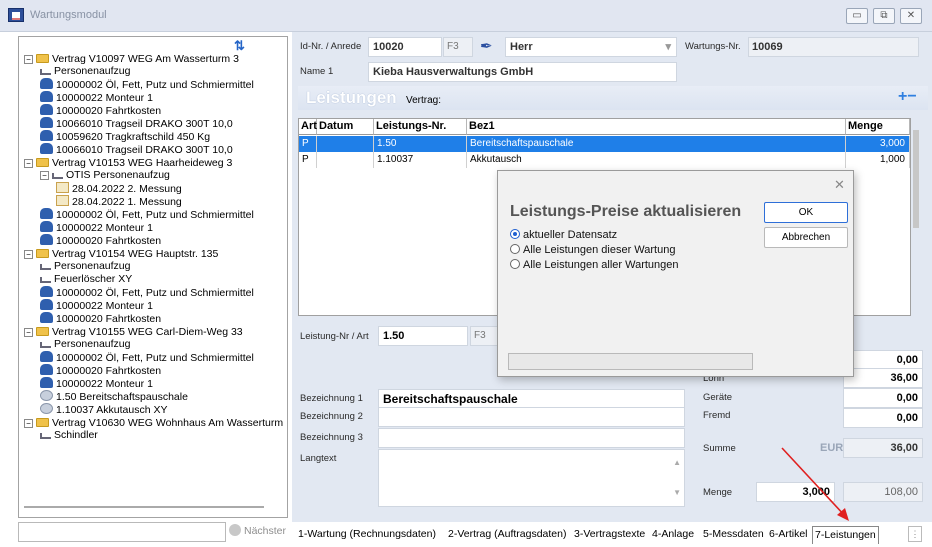 The height and width of the screenshot is (547, 932). What do you see at coordinates (522, 72) in the screenshot?
I see `name-field: Kieba Hausverwaltungs GmbH` at bounding box center [522, 72].